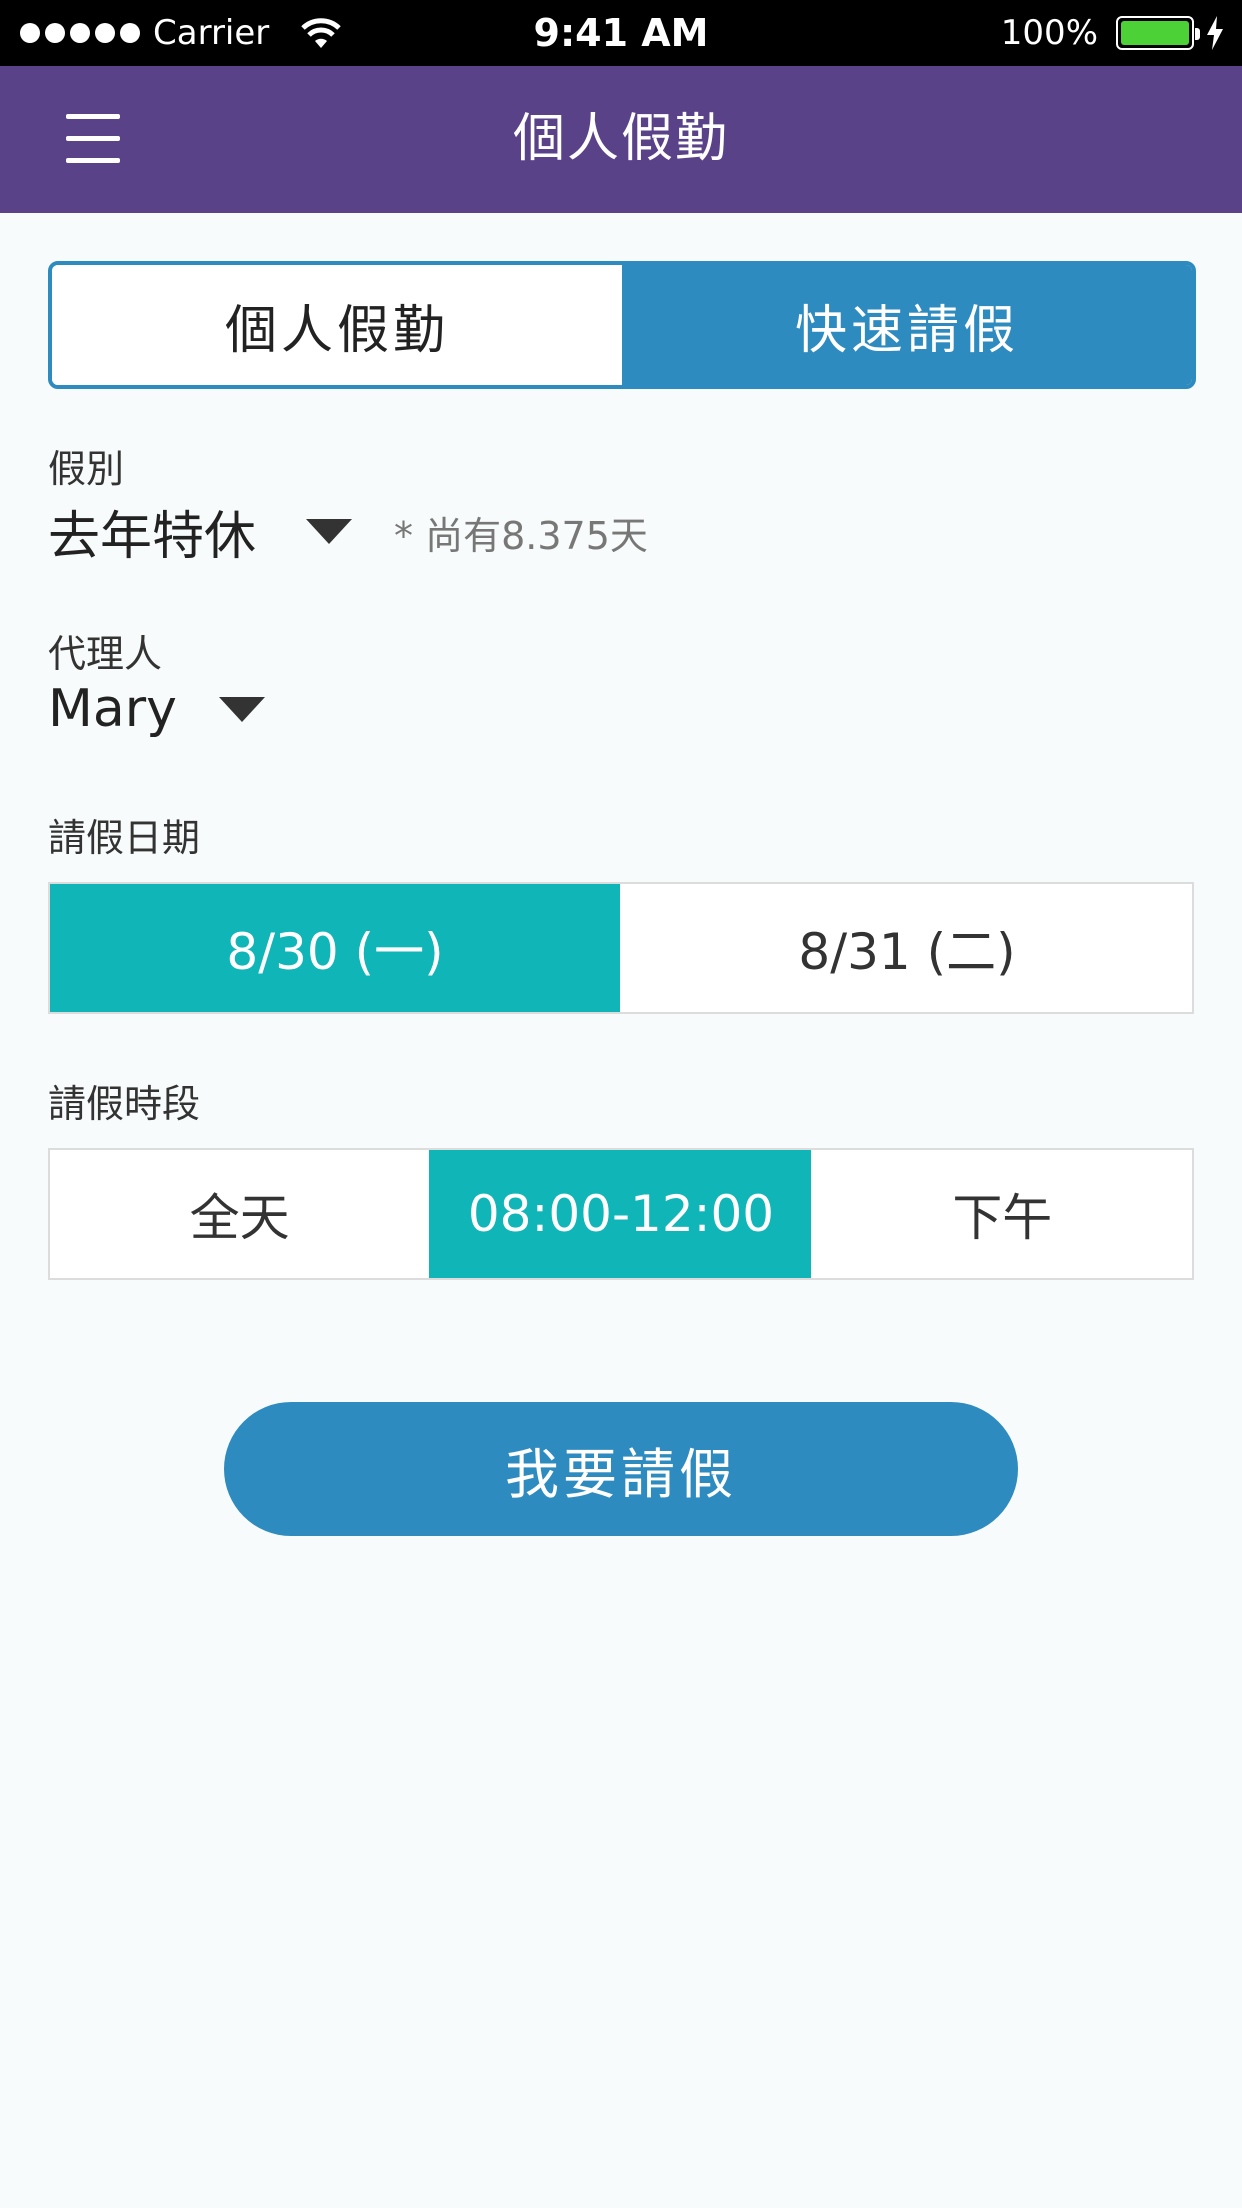 This screenshot has height=2208, width=1242. What do you see at coordinates (152, 537) in the screenshot?
I see `leave-type-value: 去年特休` at bounding box center [152, 537].